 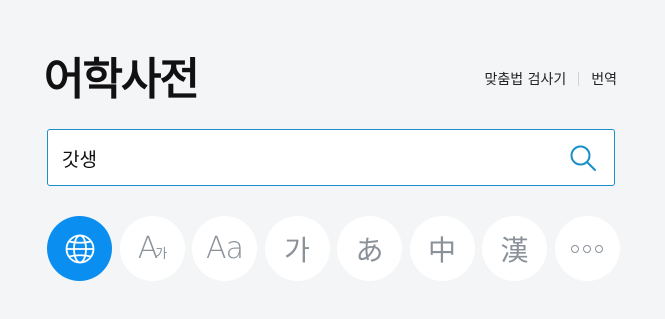 I want to click on search-button, so click(x=583, y=158).